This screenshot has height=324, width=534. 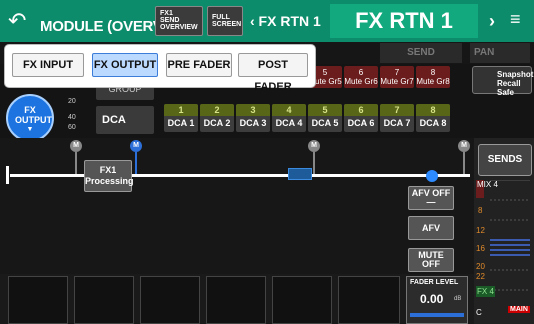 I want to click on mute-group-6: 6 Mute Gr6, so click(x=361, y=77).